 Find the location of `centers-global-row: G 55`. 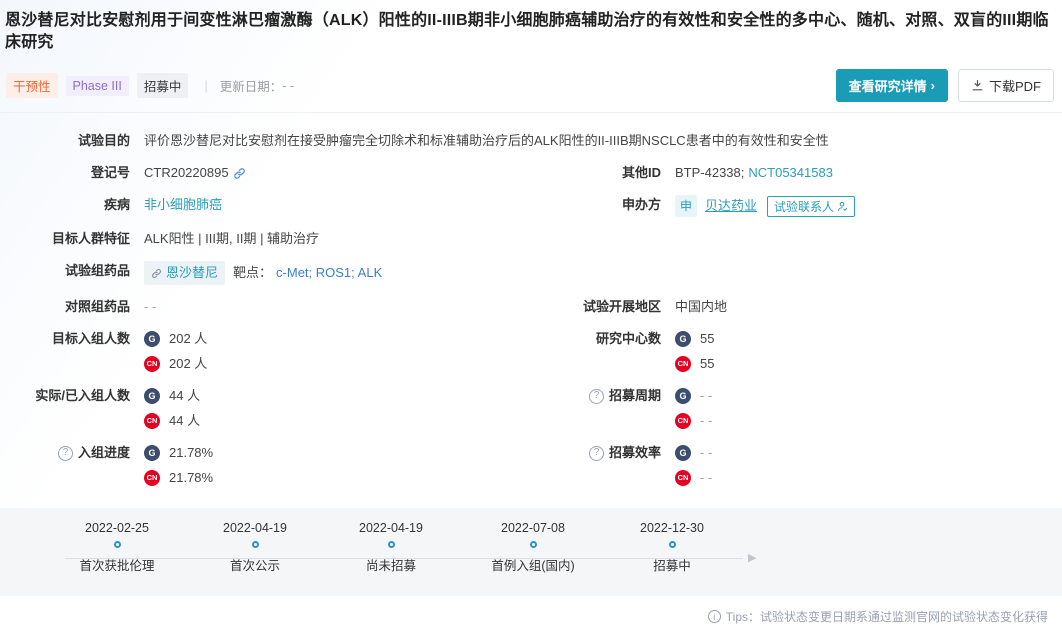

centers-global-row: G 55 is located at coordinates (694, 339).